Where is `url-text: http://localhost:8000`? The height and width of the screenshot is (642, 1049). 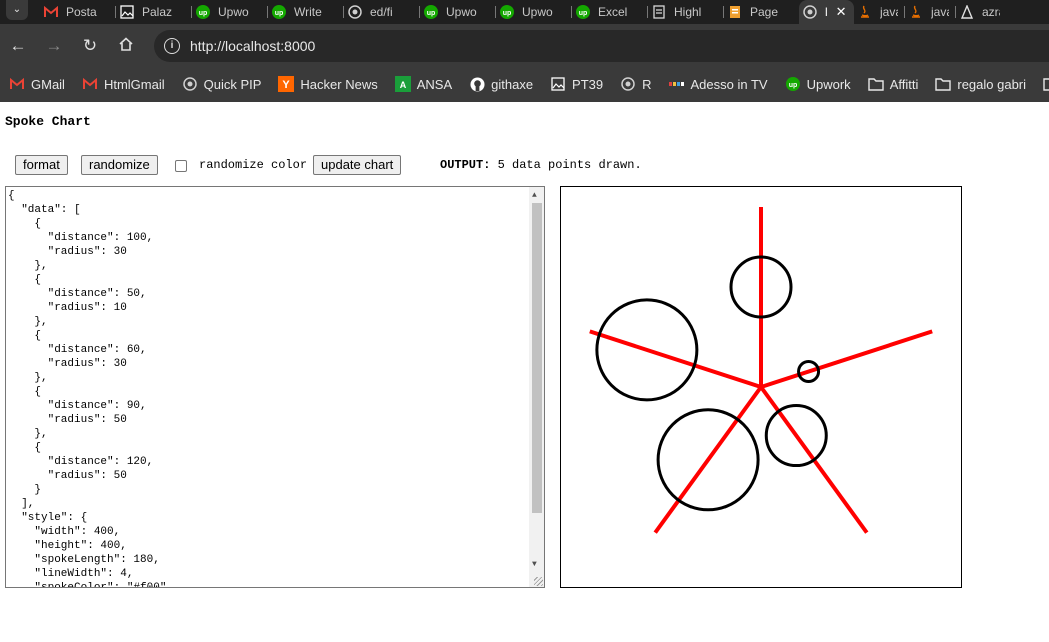 url-text: http://localhost:8000 is located at coordinates (253, 46).